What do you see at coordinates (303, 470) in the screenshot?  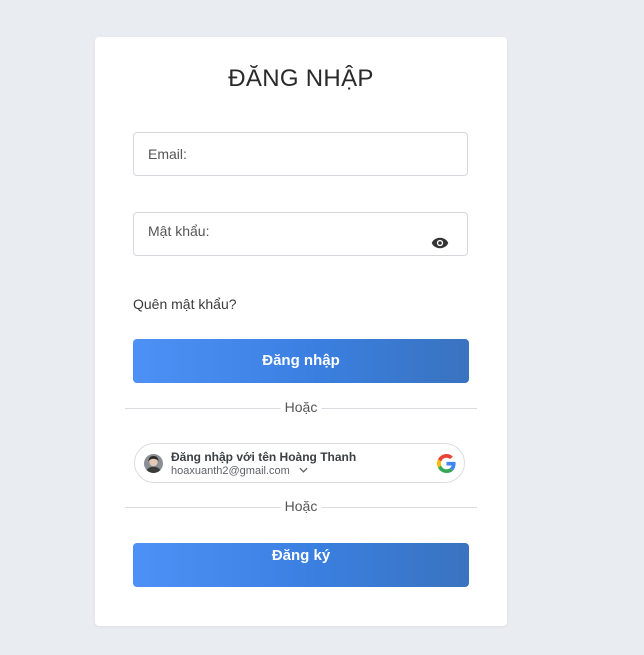 I see `chevron-down-icon` at bounding box center [303, 470].